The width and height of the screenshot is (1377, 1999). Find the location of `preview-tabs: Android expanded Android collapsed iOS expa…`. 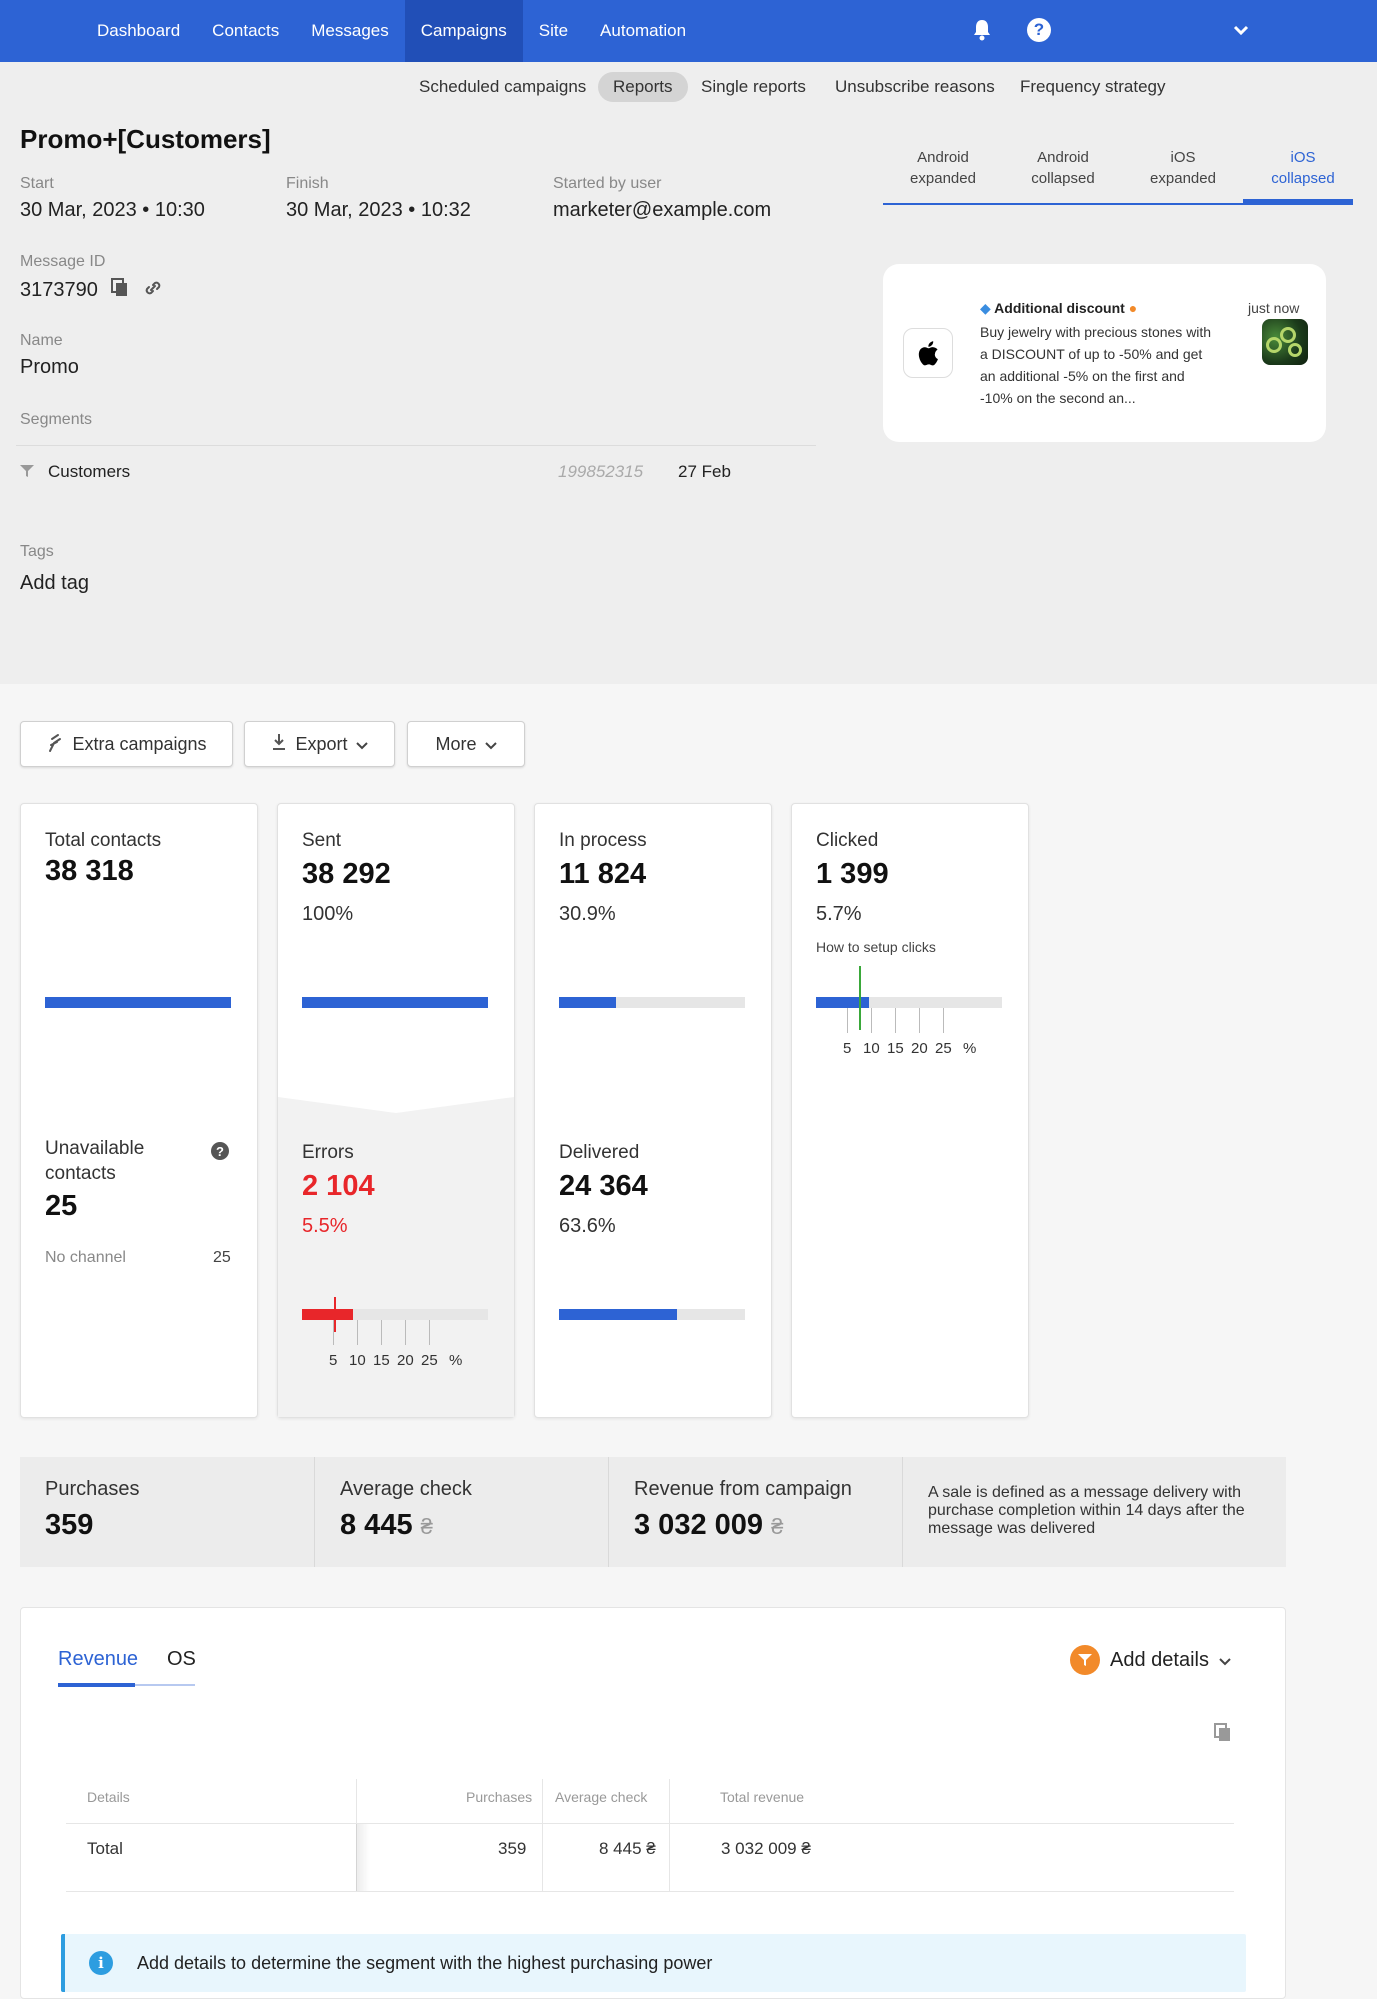

preview-tabs: Android expanded Android collapsed iOS expa… is located at coordinates (1118, 176).